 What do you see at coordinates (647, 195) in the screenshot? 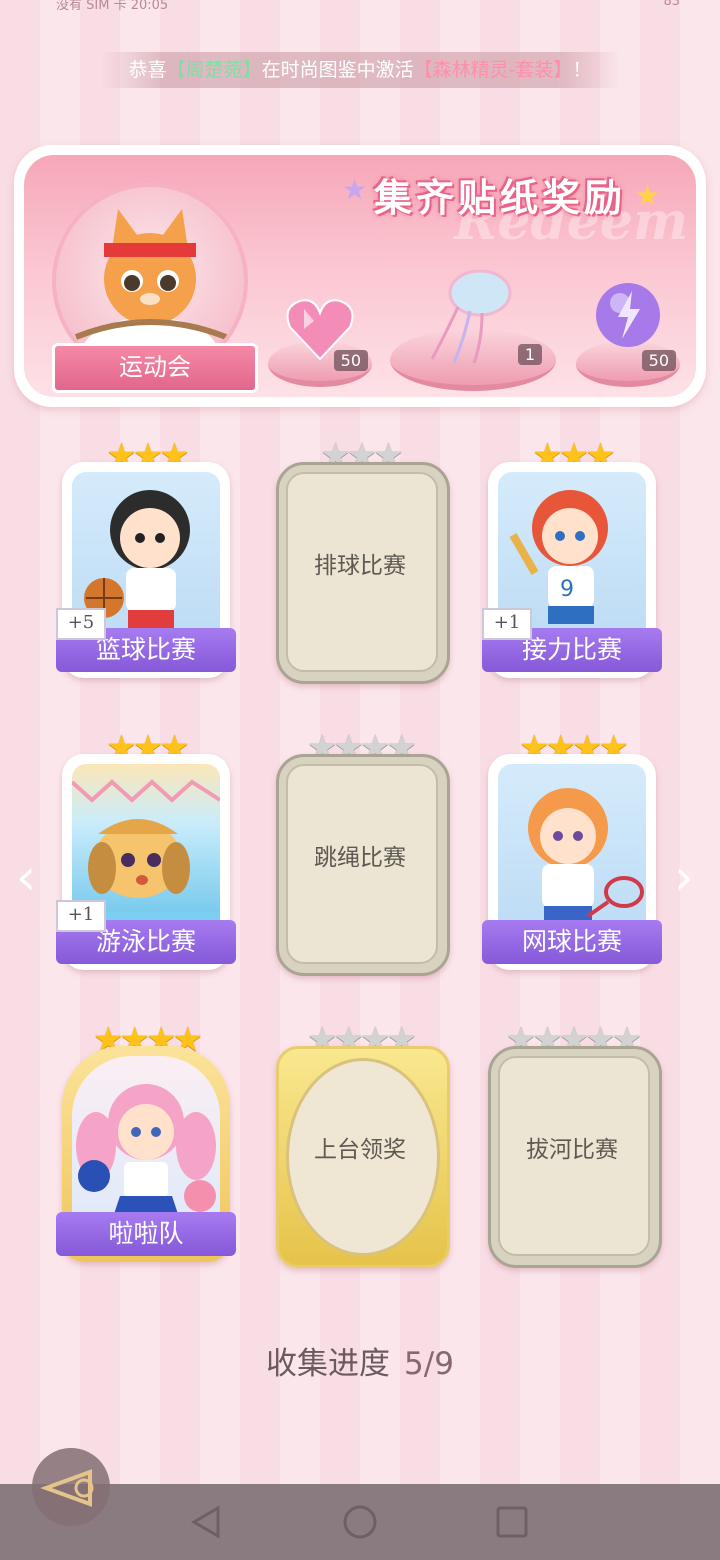
I see `yellow-star-icon: ★` at bounding box center [647, 195].